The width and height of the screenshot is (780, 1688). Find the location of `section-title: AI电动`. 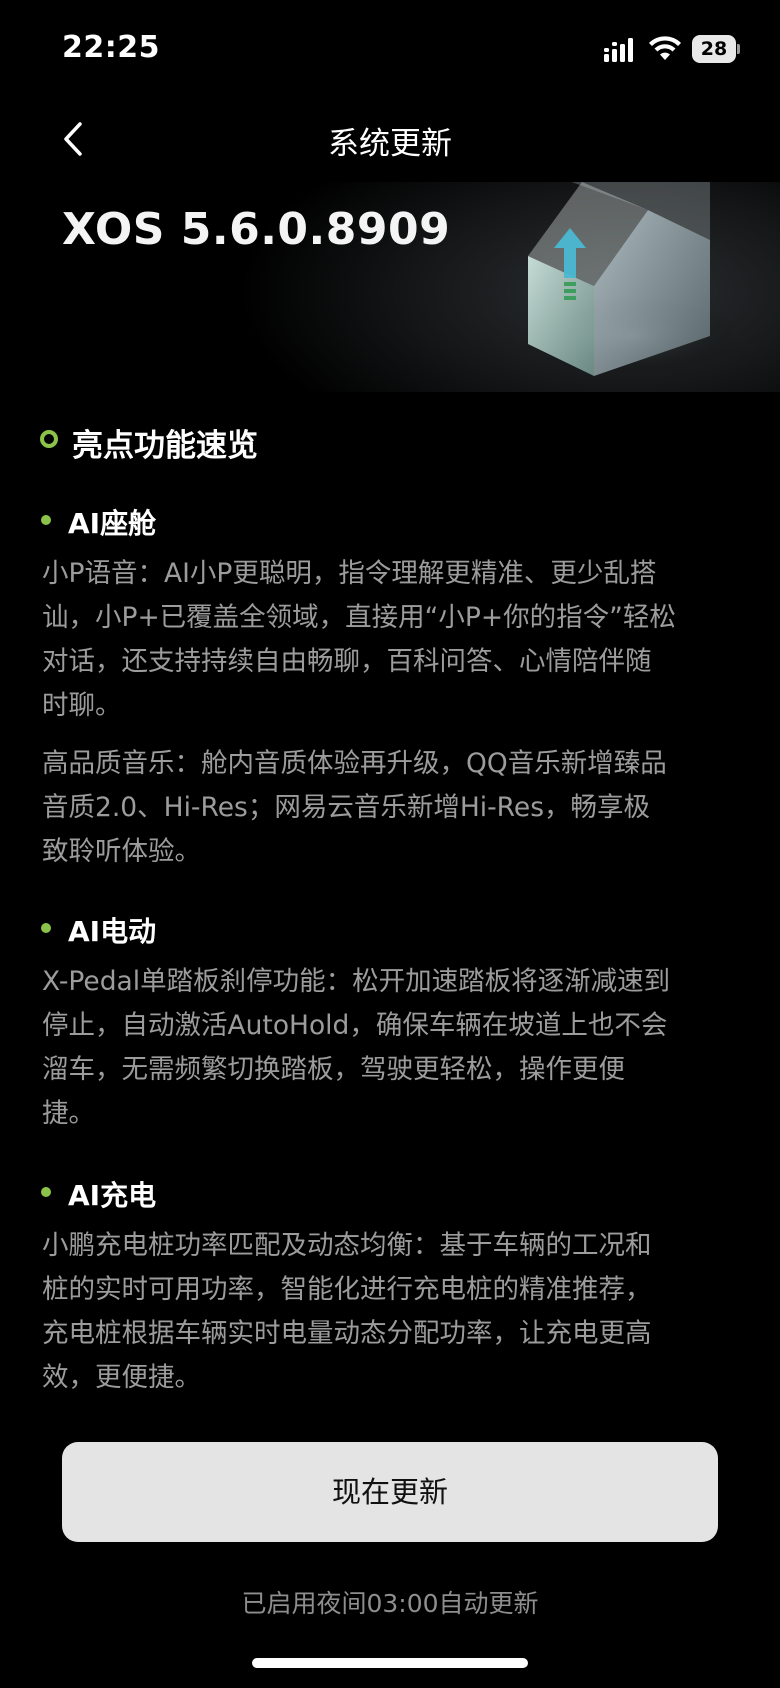

section-title: AI电动 is located at coordinates (112, 931).